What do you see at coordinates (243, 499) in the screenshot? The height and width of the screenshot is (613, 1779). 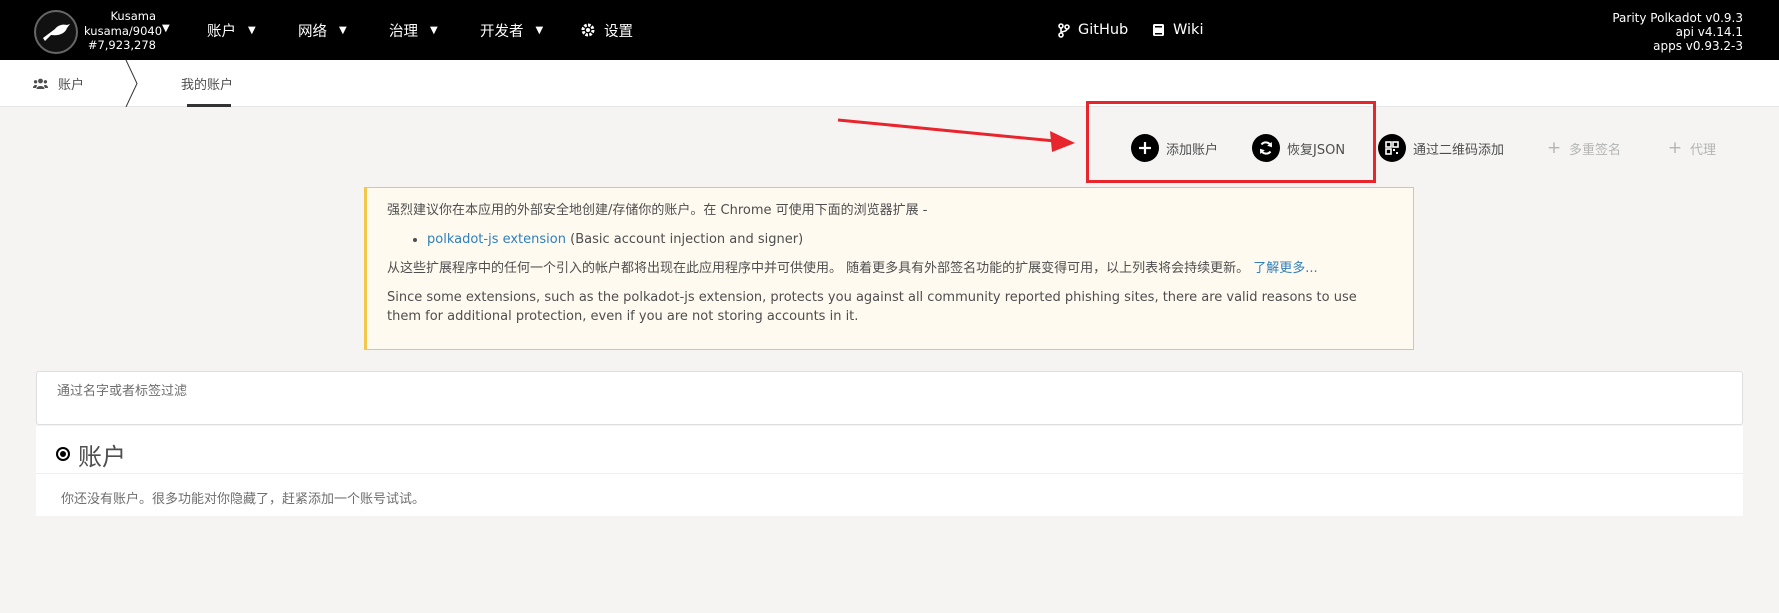 I see `accounts-empty-message: 你还没有账户。很多功能对你隐藏了，赶紧添加一个账号试试。` at bounding box center [243, 499].